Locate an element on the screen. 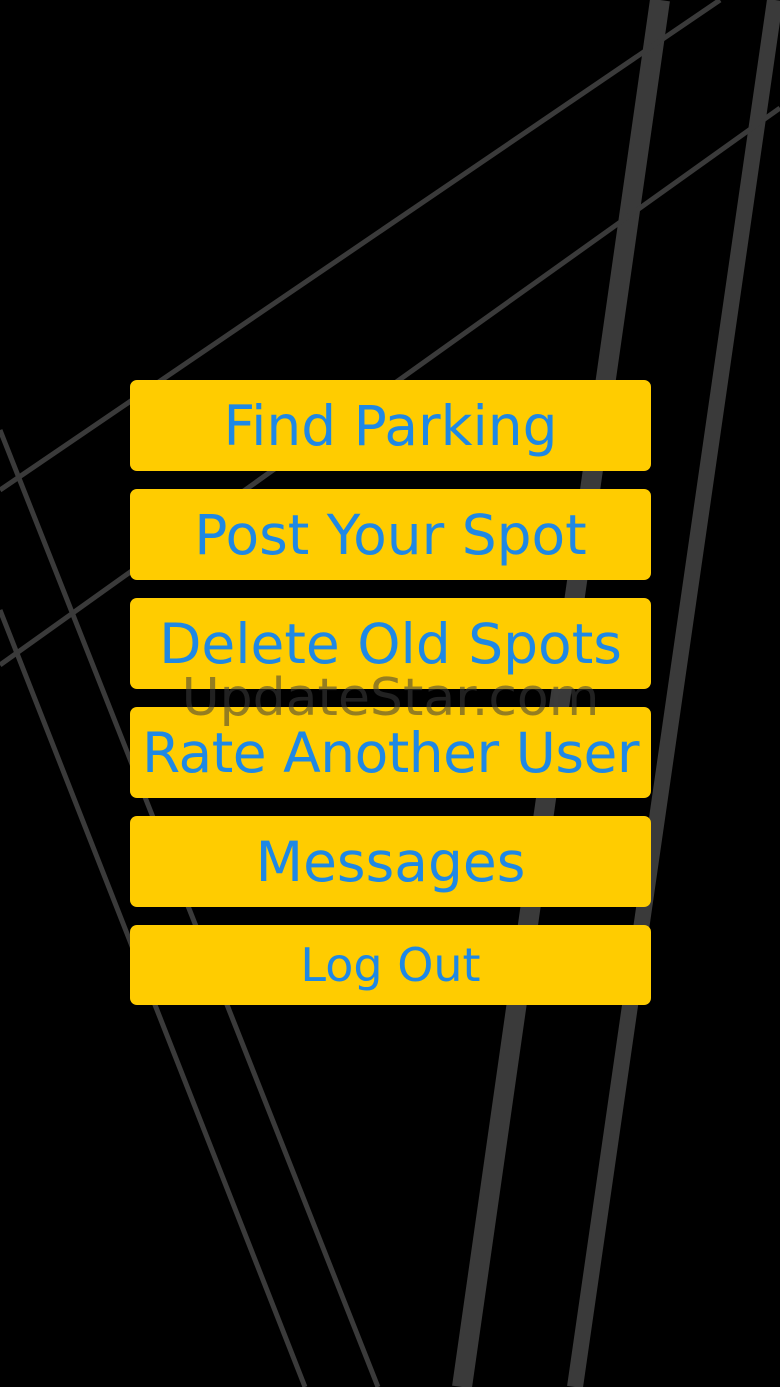 The height and width of the screenshot is (1387, 780). delete-old-spots-button: Delete Old Spots is located at coordinates (390, 643).